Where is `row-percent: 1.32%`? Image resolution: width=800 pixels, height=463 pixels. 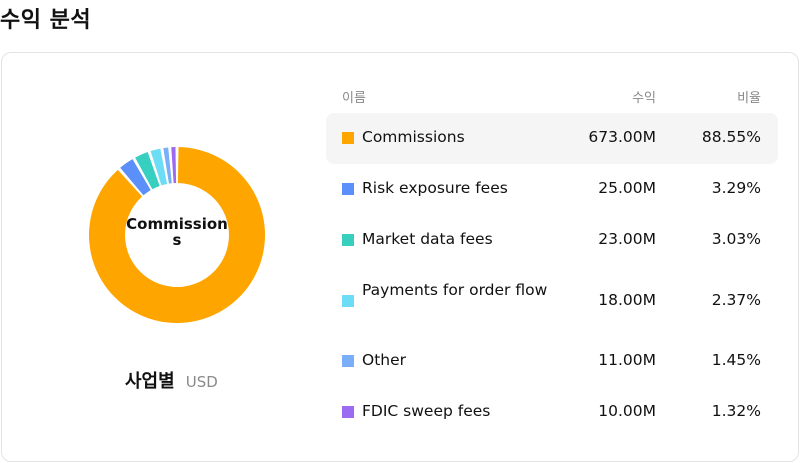
row-percent: 1.32% is located at coordinates (736, 411).